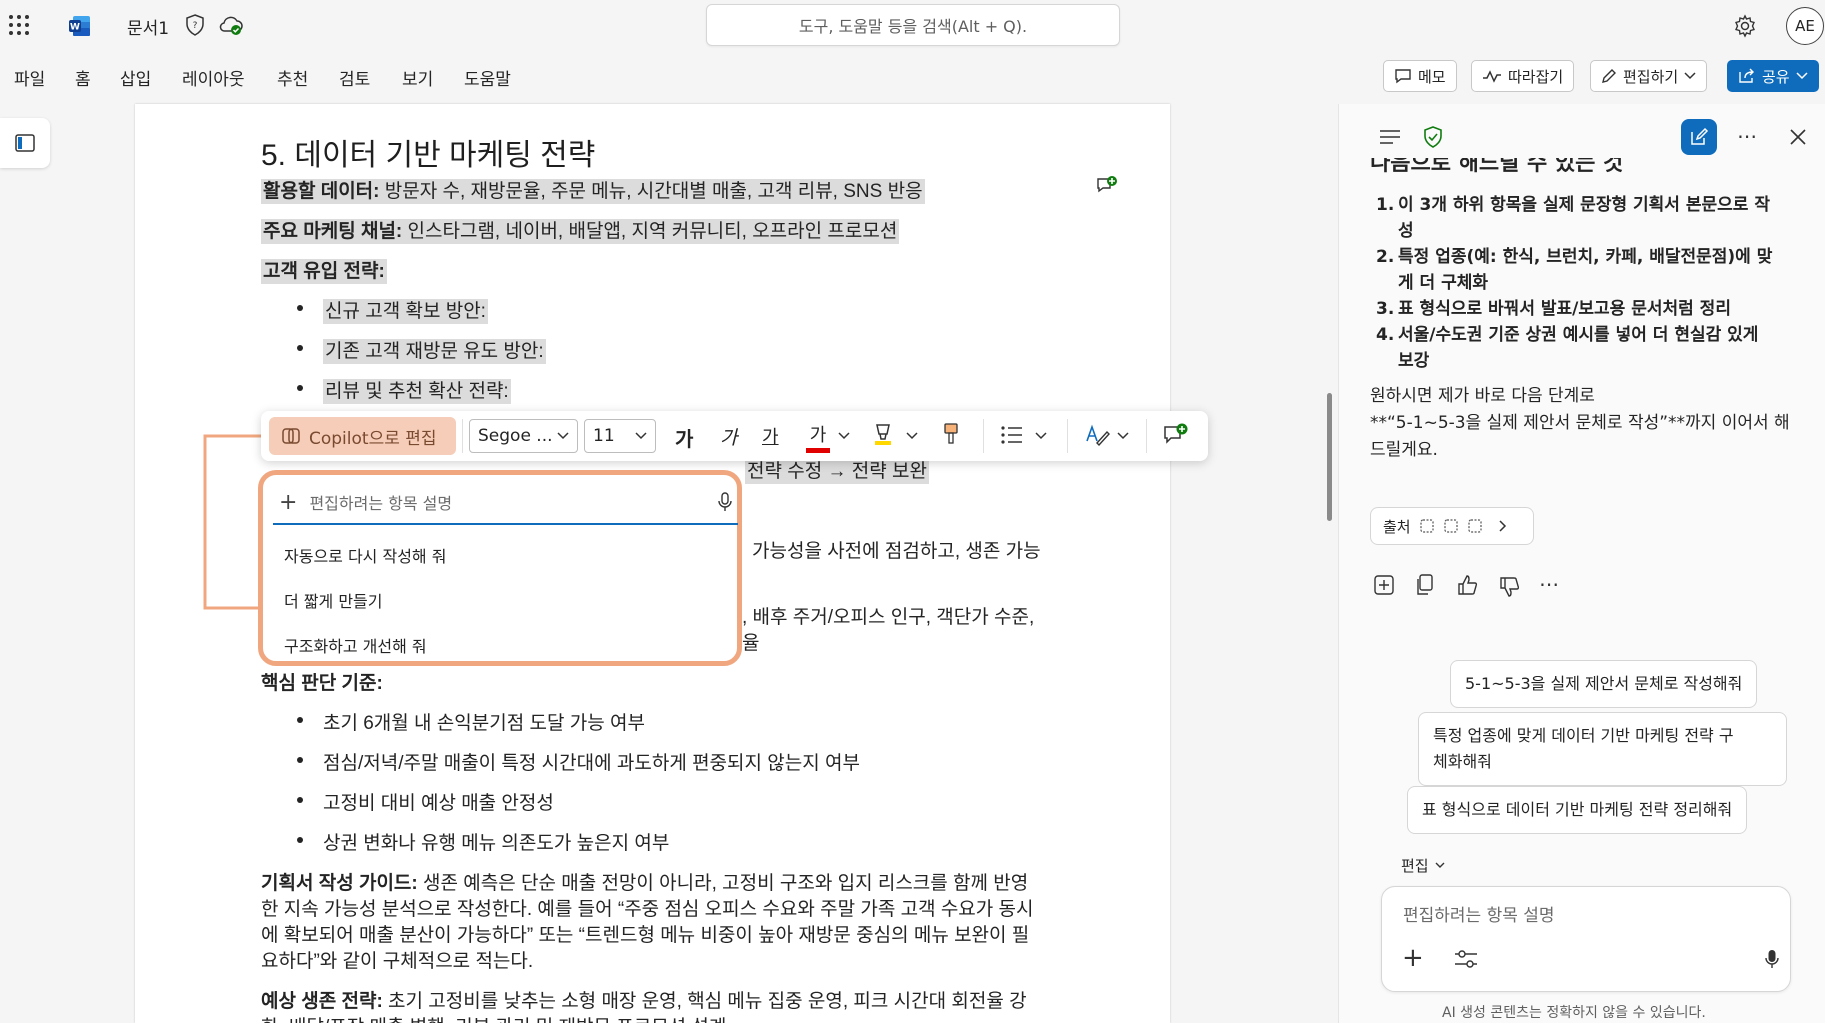  Describe the element at coordinates (292, 77) in the screenshot. I see `tab-references: 추천` at that location.